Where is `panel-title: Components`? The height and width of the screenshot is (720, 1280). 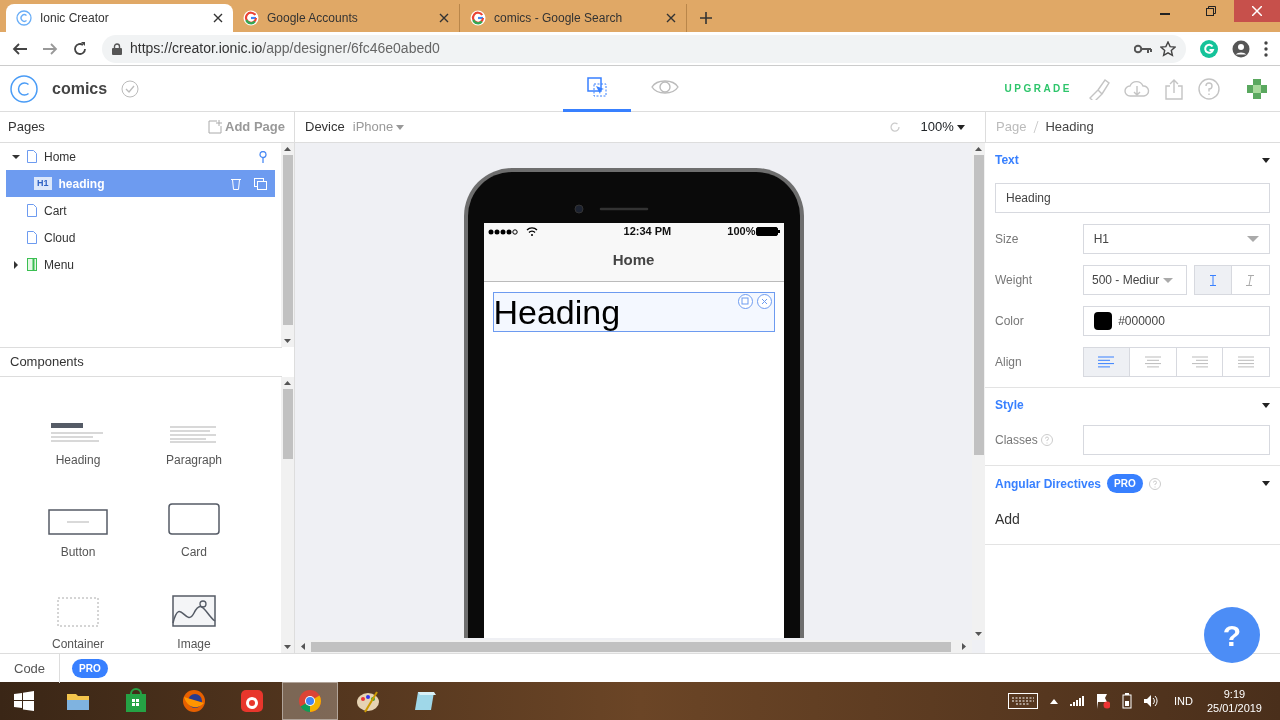
panel-title: Components is located at coordinates (47, 362).